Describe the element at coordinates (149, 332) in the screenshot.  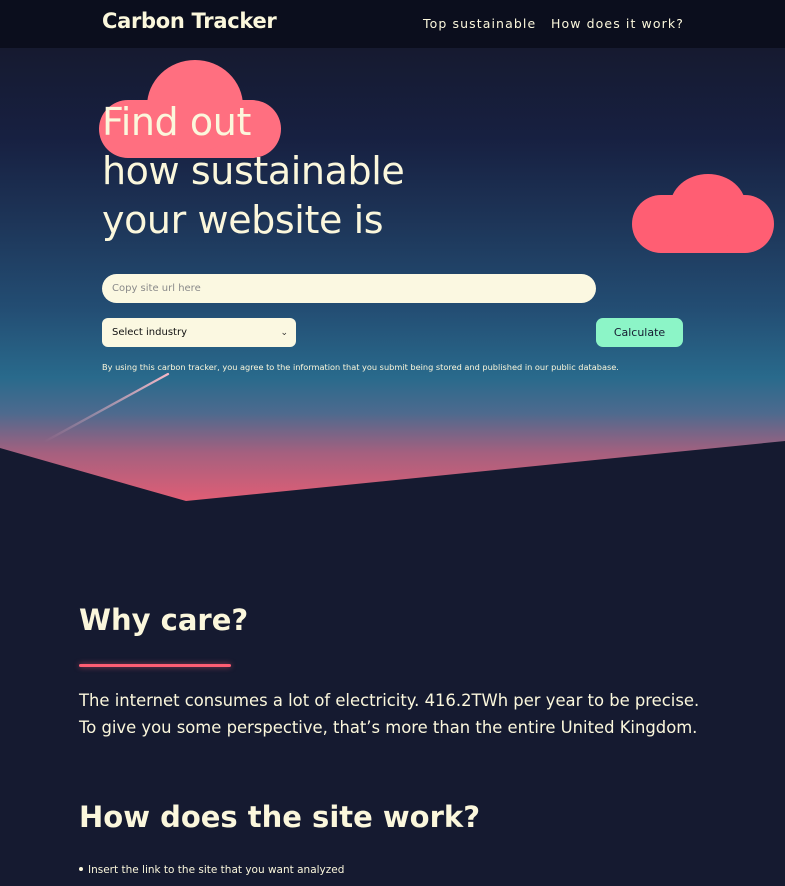
I see `industry-select-value: Select industry` at that location.